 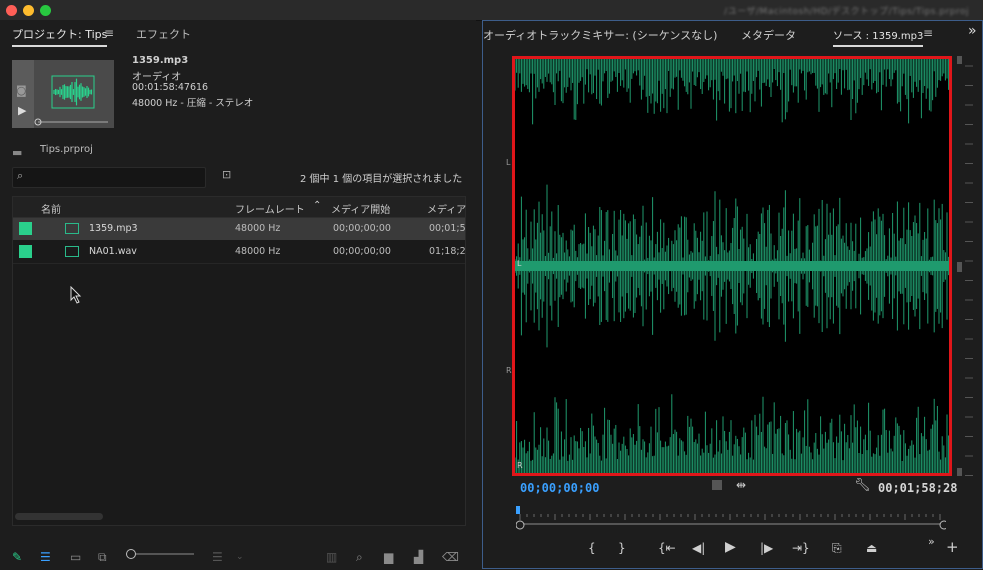 What do you see at coordinates (801, 548) in the screenshot?
I see `go-to-out-icon: ⇥}` at bounding box center [801, 548].